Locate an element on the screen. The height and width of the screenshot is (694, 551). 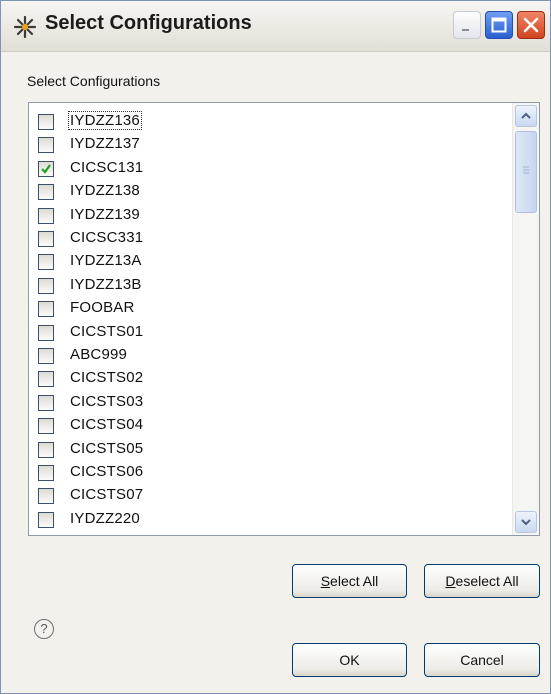
configuration-label: FOOBAR is located at coordinates (102, 308).